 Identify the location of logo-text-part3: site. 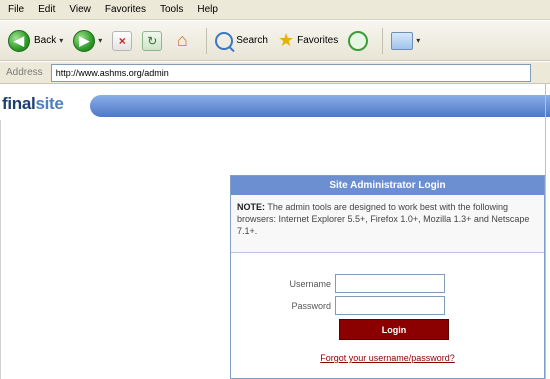
(49, 103).